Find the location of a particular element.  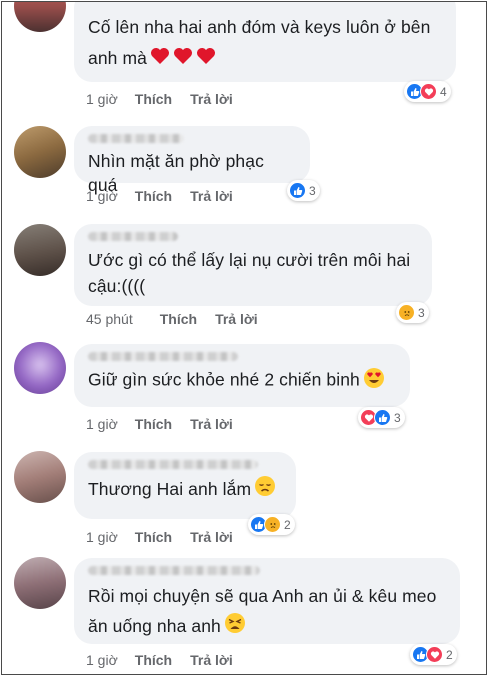

comment-time: 45 phút is located at coordinates (109, 319).